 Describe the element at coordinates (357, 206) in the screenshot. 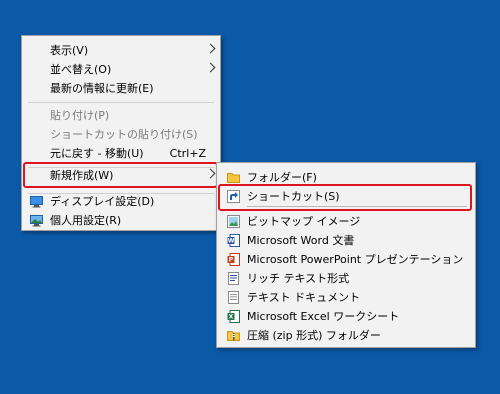

I see `submenu-separator` at that location.